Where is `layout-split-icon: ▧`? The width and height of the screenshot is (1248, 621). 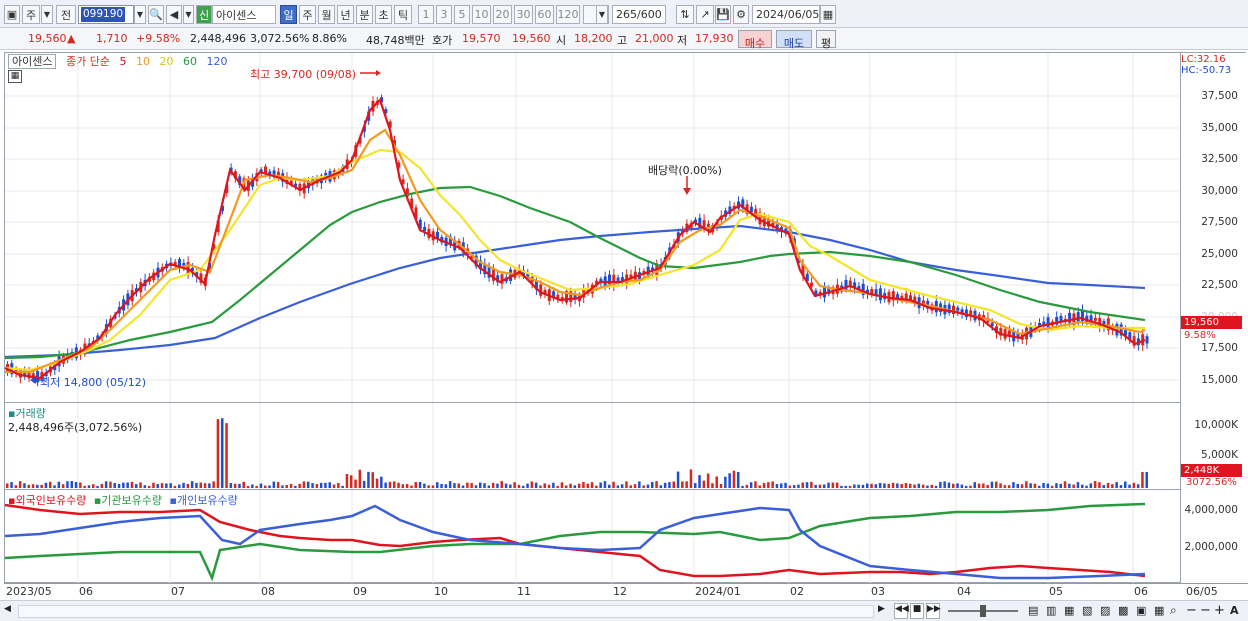
layout-split-icon: ▧ is located at coordinates (1087, 610).